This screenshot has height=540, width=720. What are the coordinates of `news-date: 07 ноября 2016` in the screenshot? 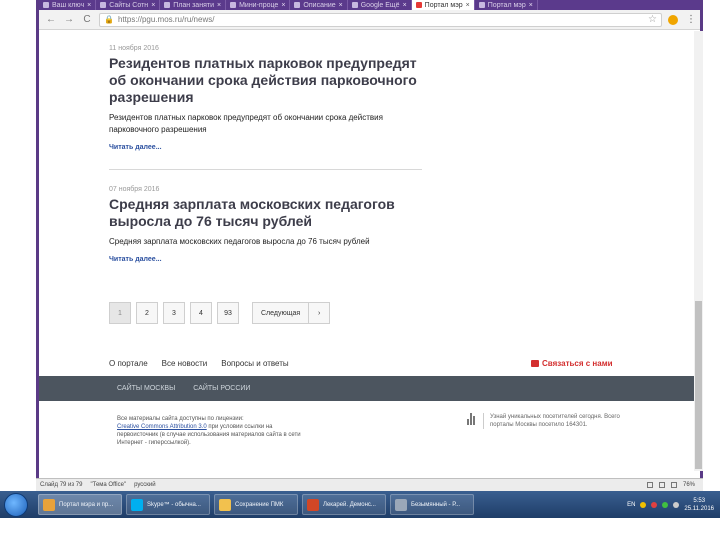 It's located at (134, 189).